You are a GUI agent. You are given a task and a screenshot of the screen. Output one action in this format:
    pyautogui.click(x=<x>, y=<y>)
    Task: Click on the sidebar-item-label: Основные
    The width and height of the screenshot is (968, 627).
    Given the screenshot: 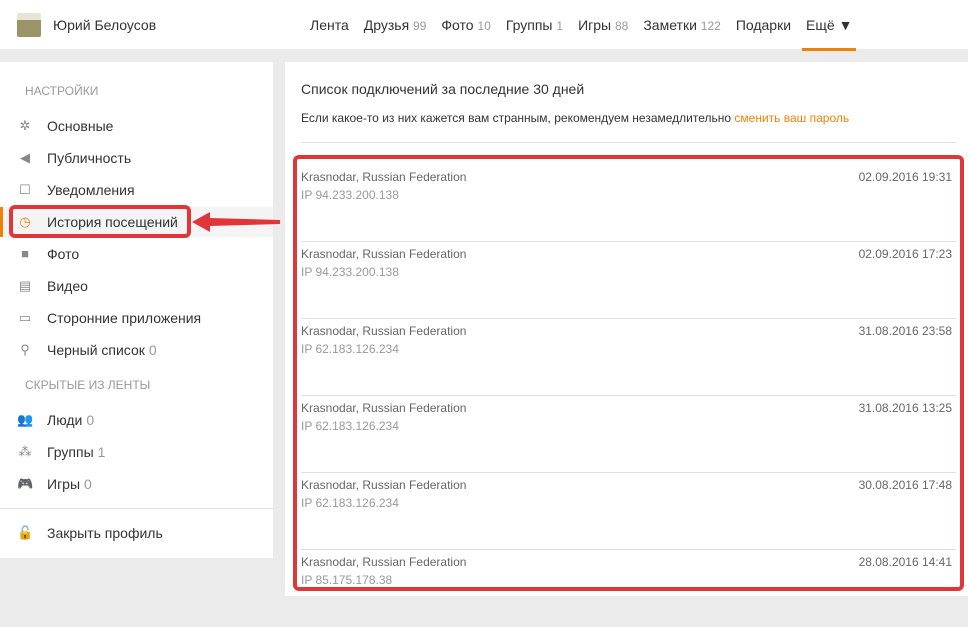 What is the action you would take?
    pyautogui.click(x=80, y=126)
    